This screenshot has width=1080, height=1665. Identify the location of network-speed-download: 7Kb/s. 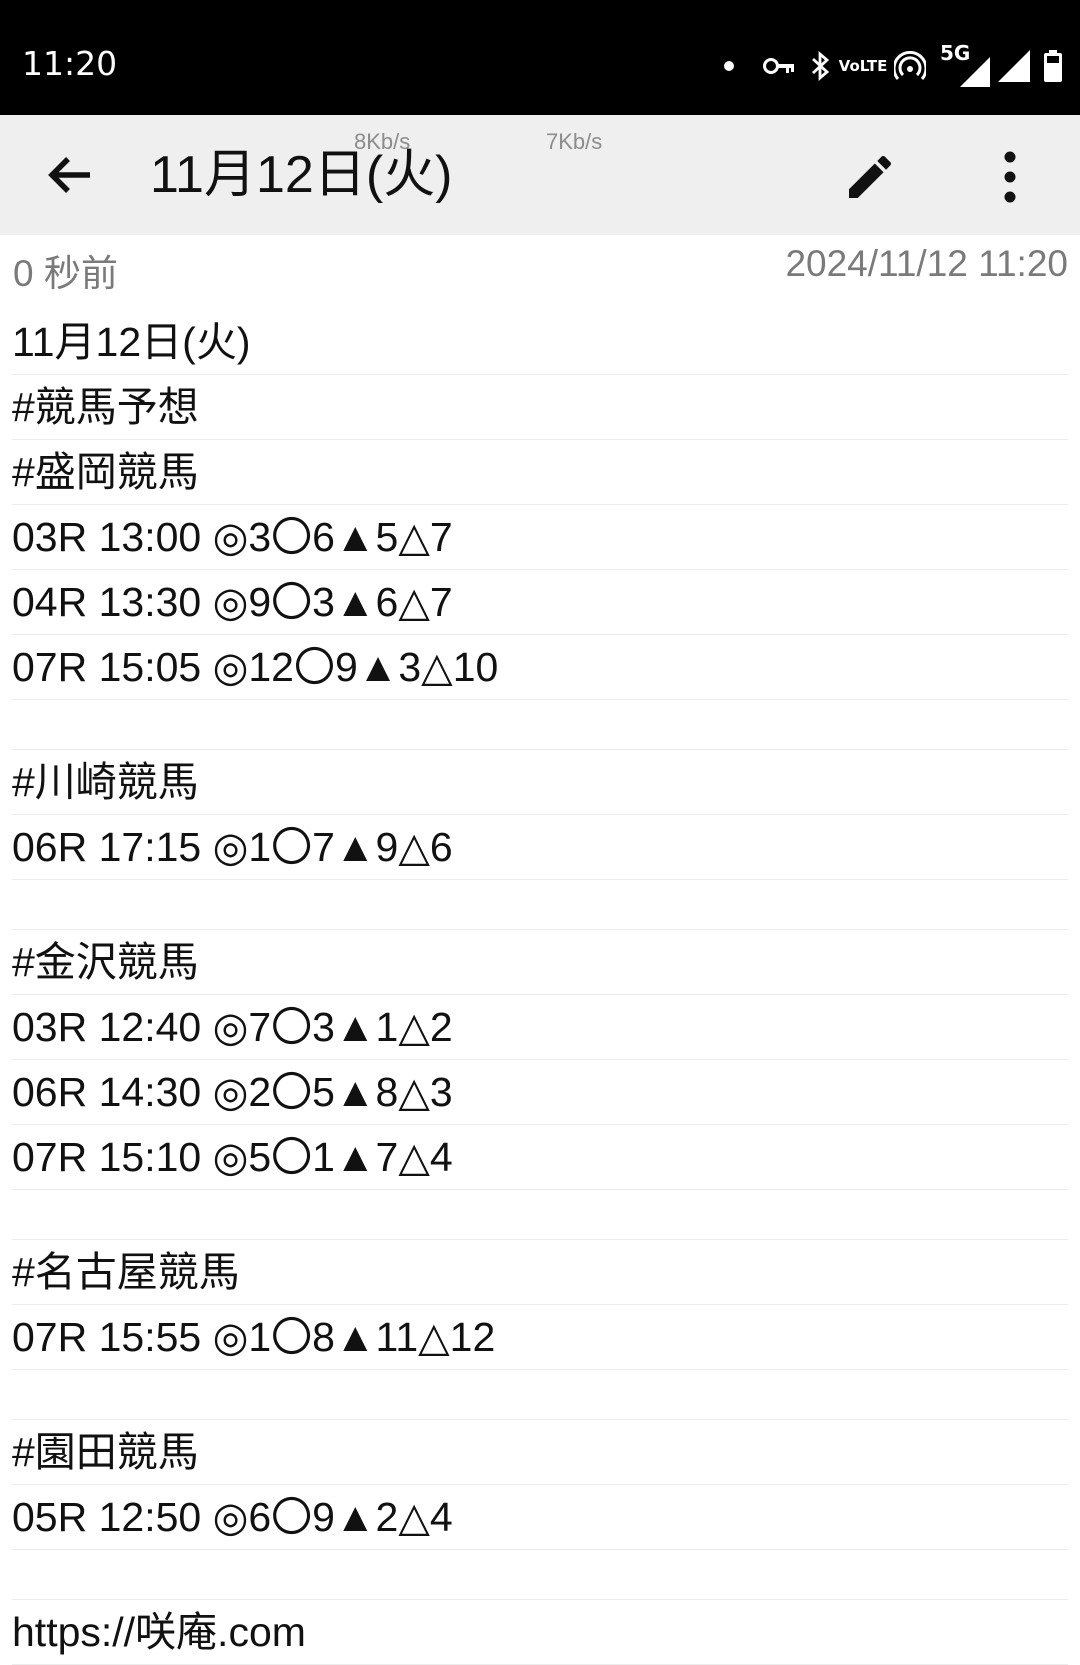
(574, 141).